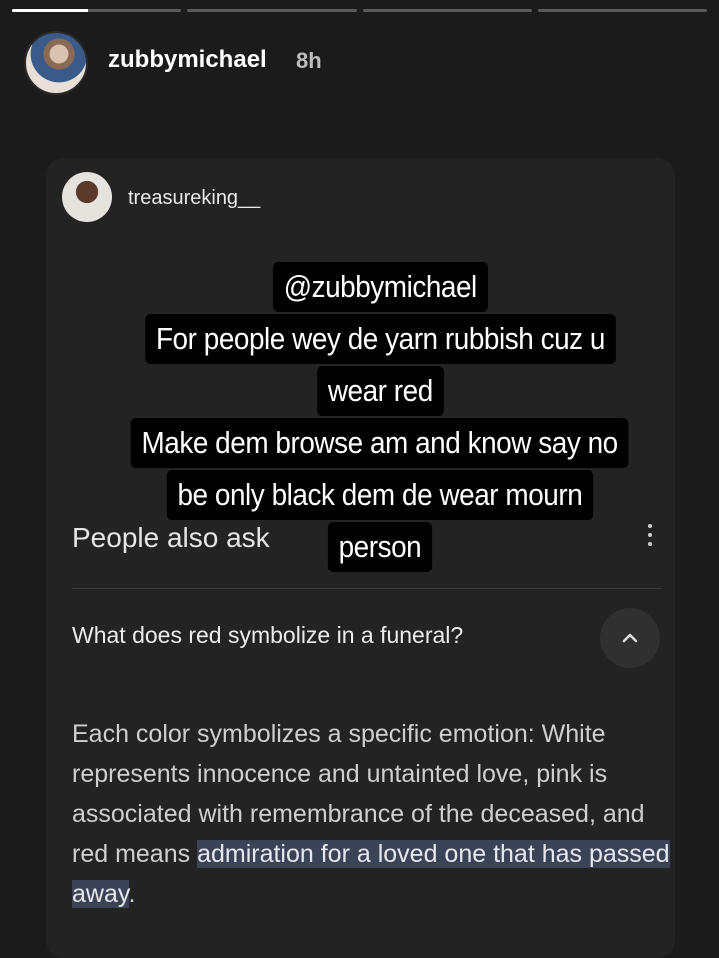  I want to click on question-text: What does red symbolize in a funeral?, so click(267, 635).